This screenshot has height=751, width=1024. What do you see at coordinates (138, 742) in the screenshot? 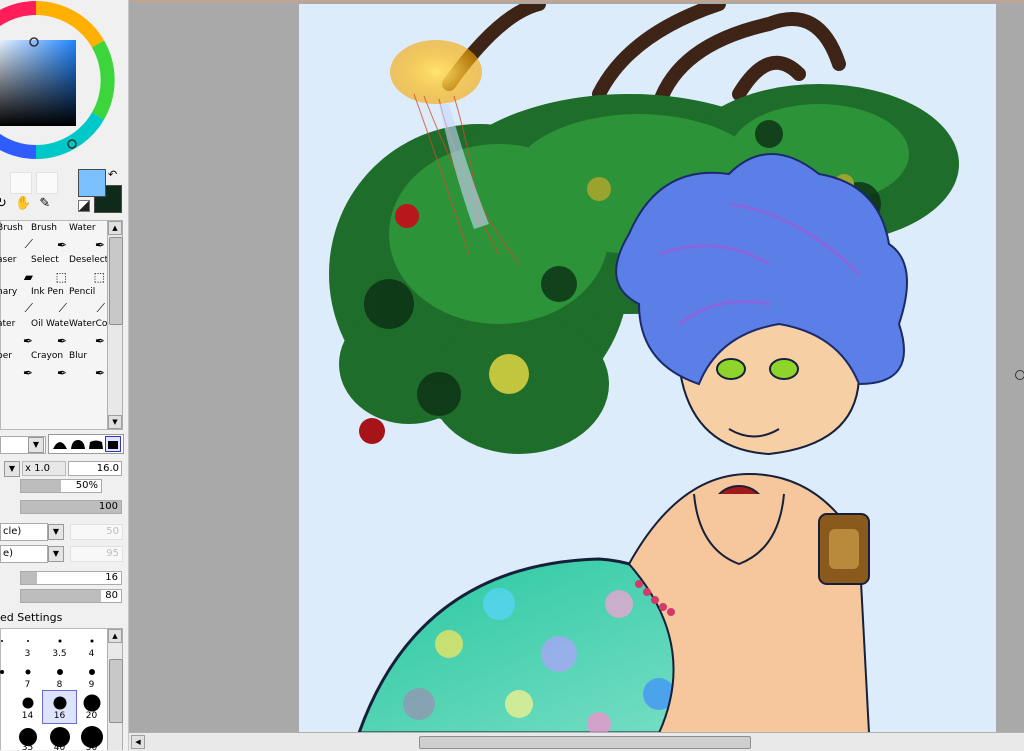
I see `scroll-left-icon: ◀` at bounding box center [138, 742].